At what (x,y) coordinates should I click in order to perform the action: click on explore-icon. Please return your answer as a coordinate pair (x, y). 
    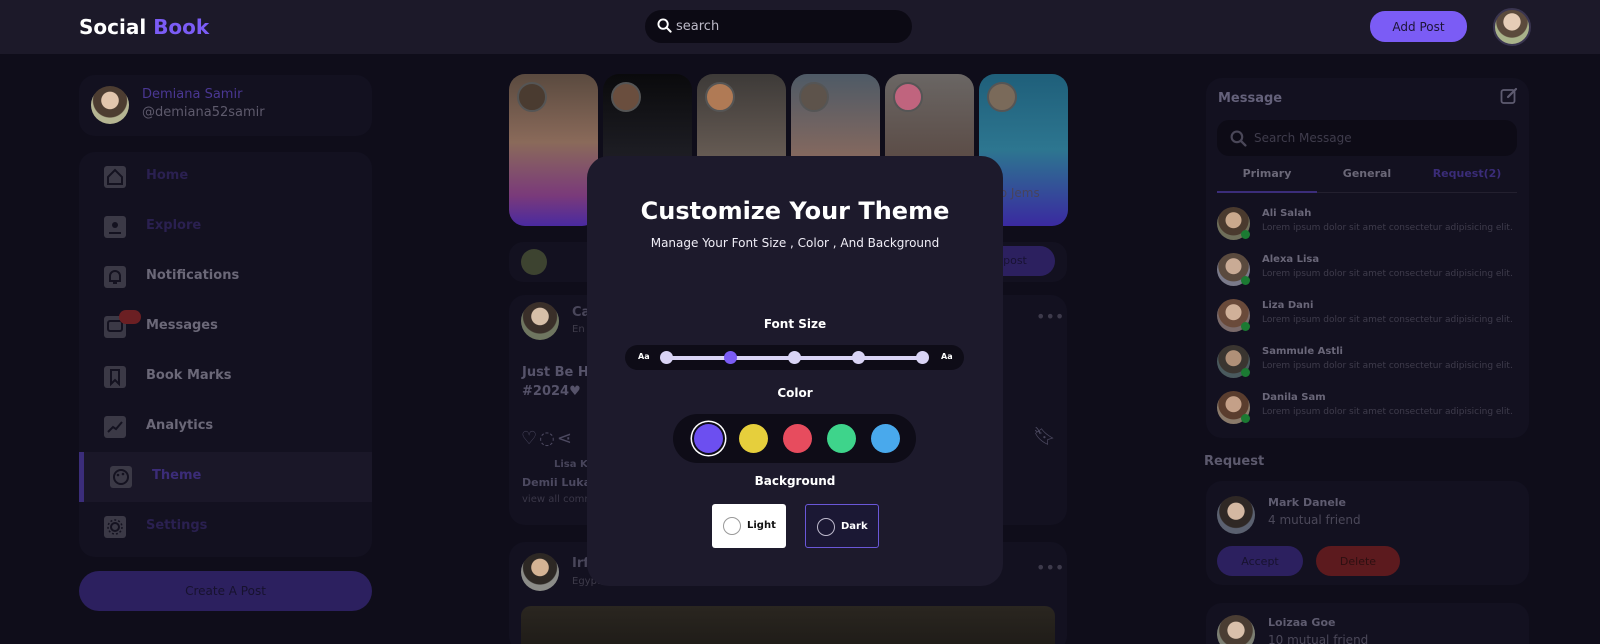
    Looking at the image, I should click on (115, 227).